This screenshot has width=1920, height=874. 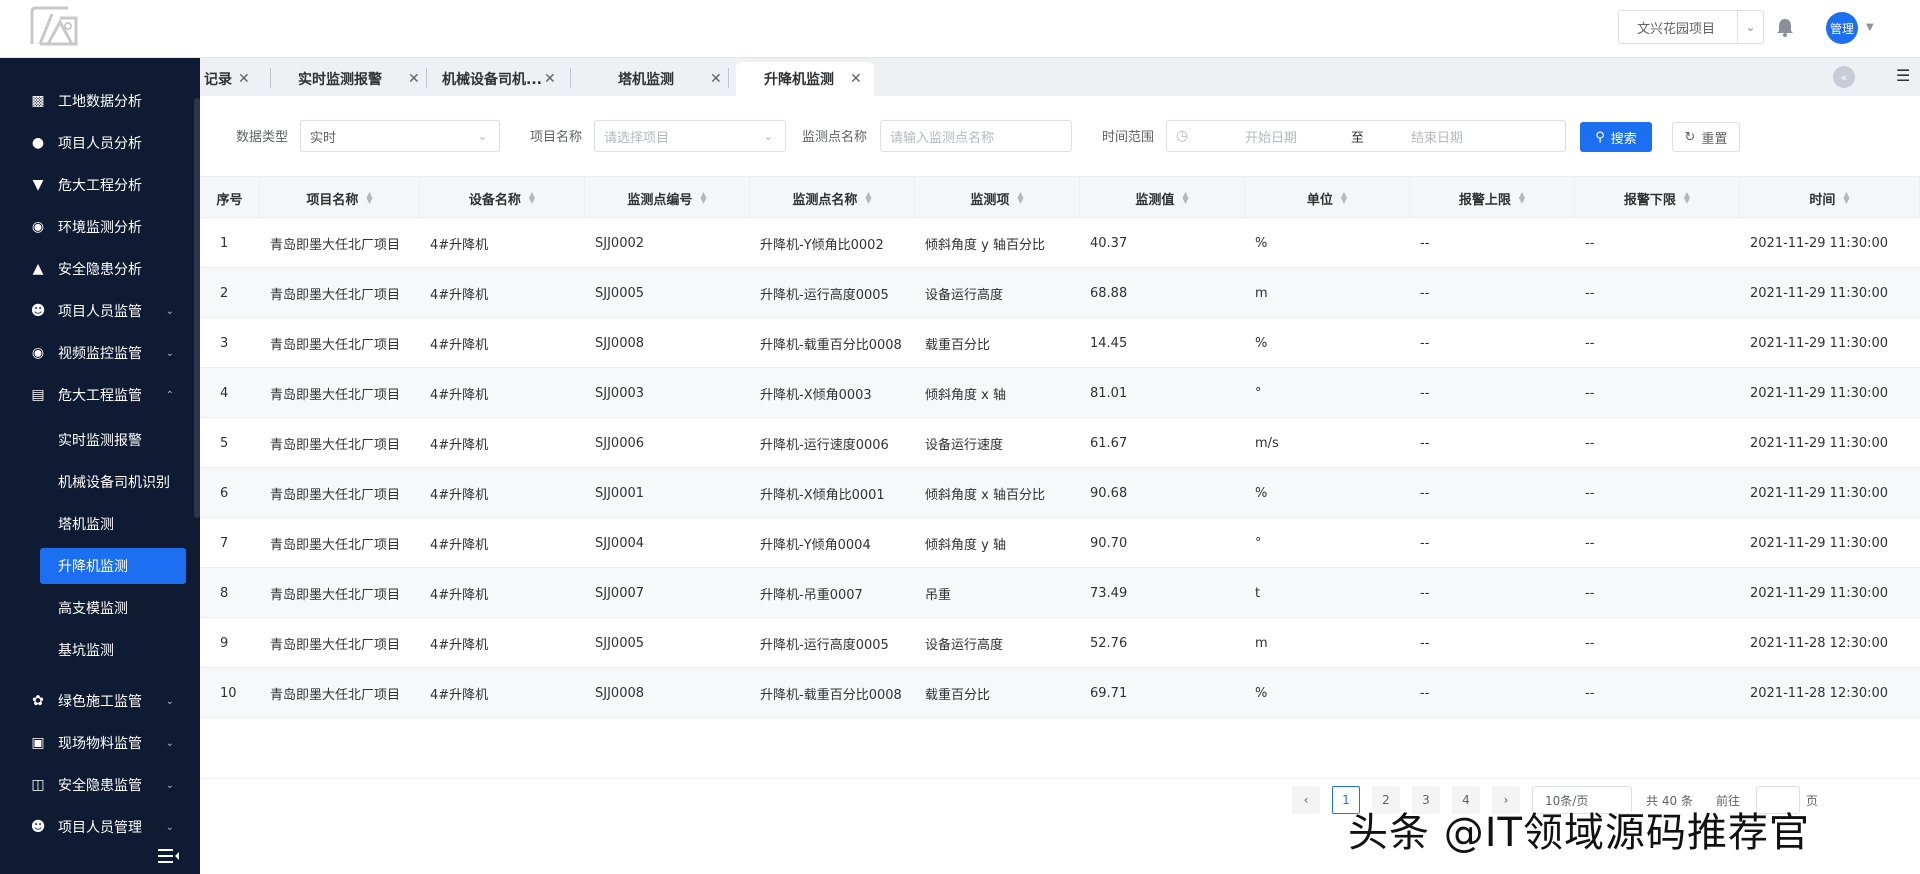 What do you see at coordinates (270, 78) in the screenshot?
I see `tab-divider` at bounding box center [270, 78].